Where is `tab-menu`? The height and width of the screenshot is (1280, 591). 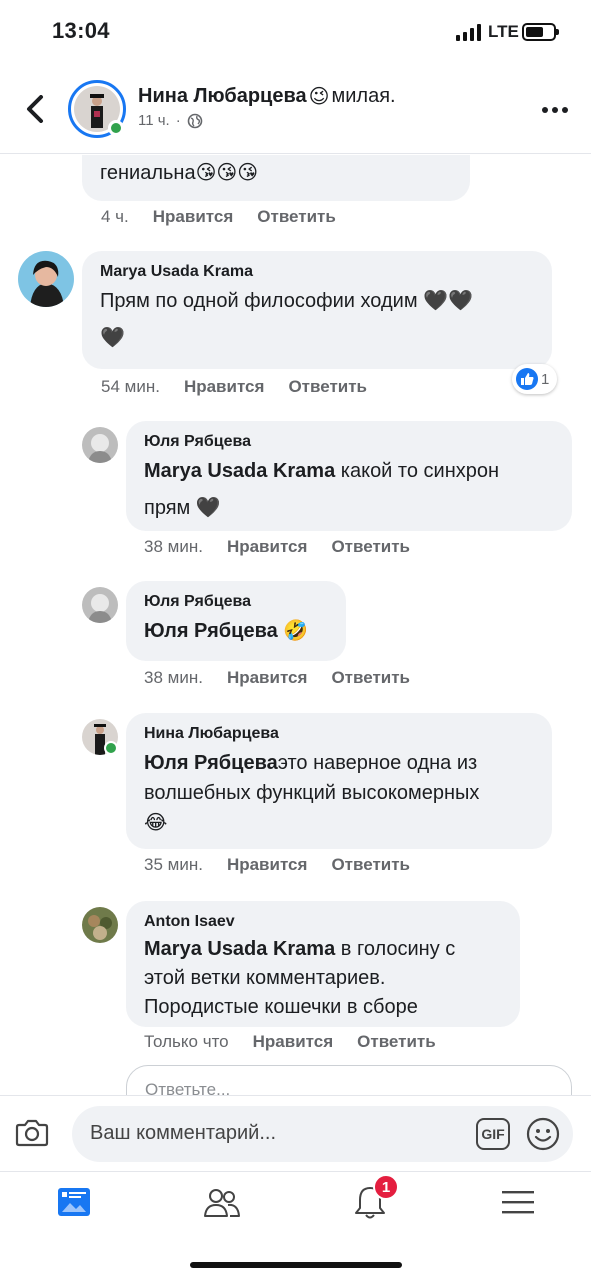 tab-menu is located at coordinates (518, 1202).